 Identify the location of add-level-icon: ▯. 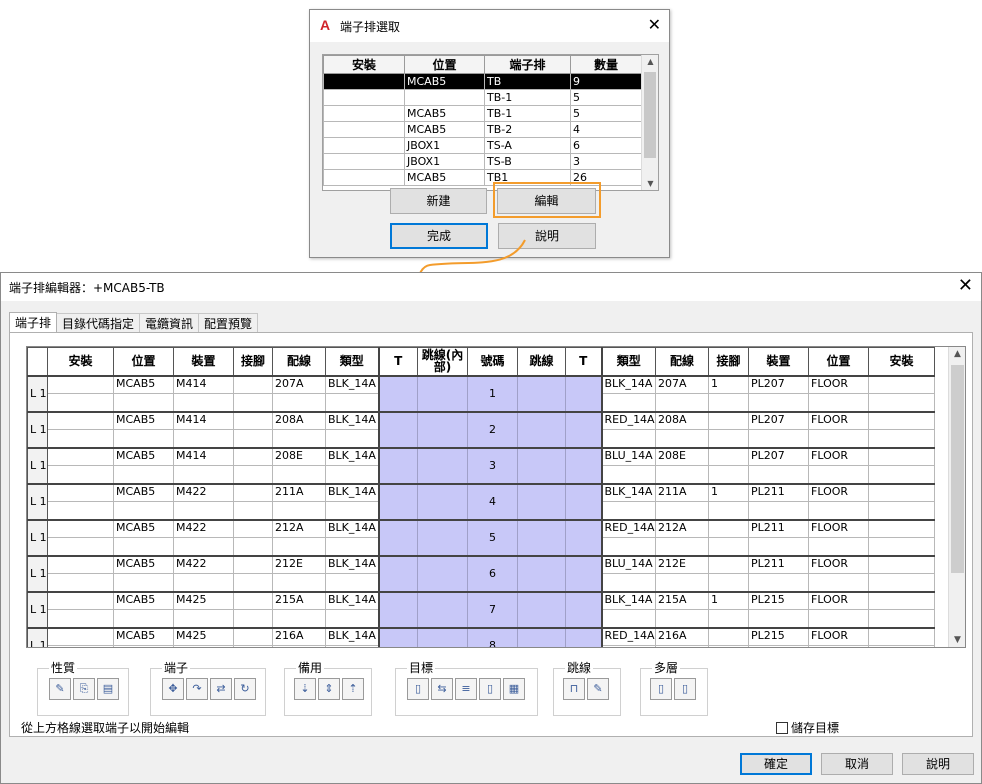
(661, 689).